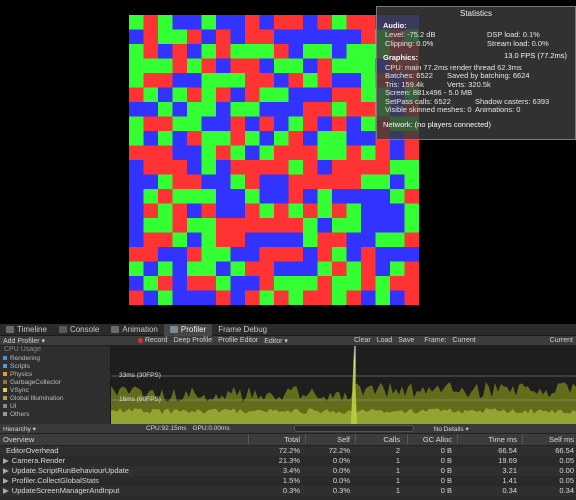 This screenshot has width=576, height=500. What do you see at coordinates (509, 480) in the screenshot?
I see `row-value: 1.41` at bounding box center [509, 480].